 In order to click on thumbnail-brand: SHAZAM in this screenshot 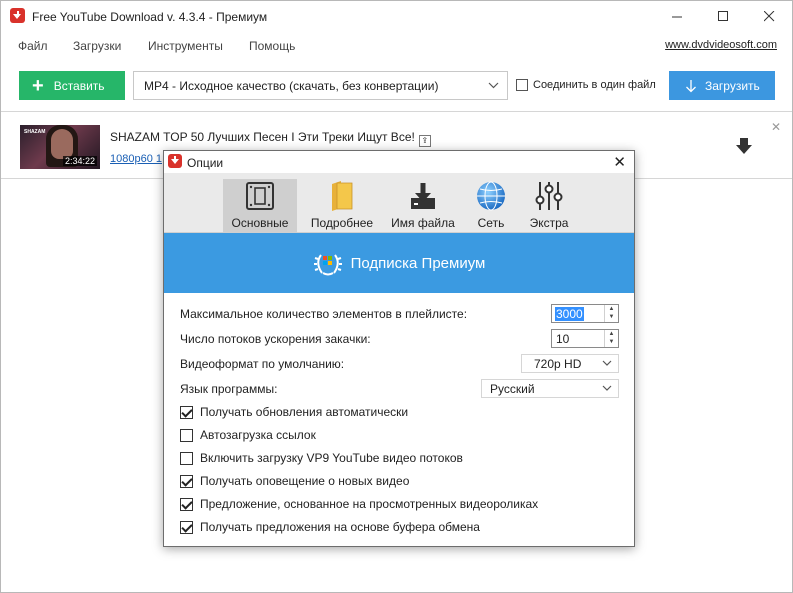, I will do `click(35, 132)`.